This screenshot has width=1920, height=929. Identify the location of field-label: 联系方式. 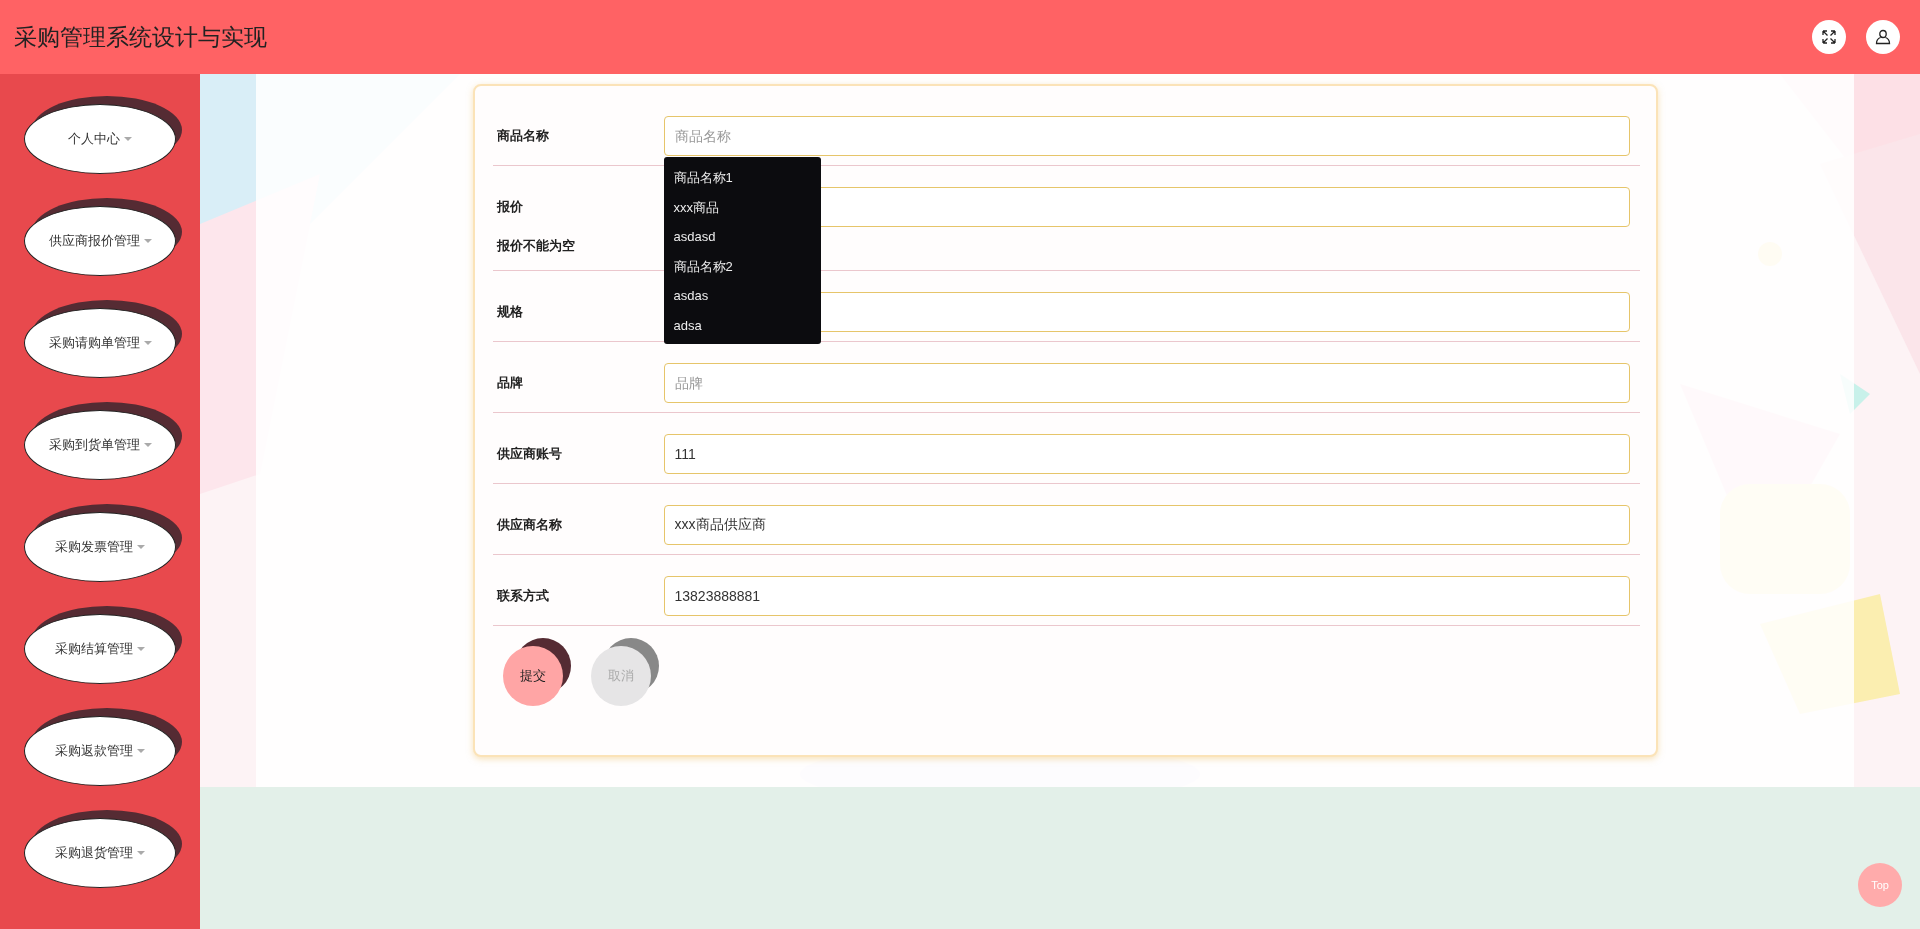
(522, 596).